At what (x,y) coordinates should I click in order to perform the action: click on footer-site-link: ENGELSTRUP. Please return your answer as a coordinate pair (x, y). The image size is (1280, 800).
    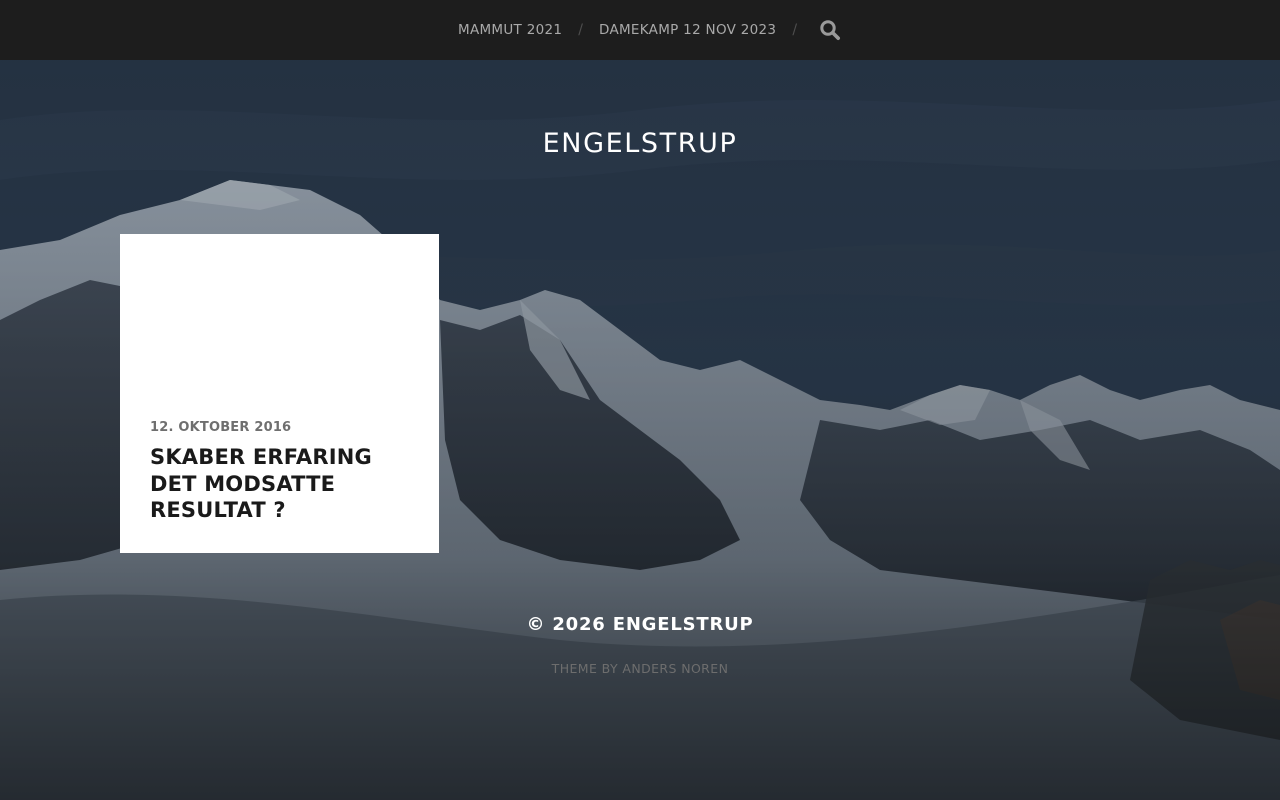
    Looking at the image, I should click on (683, 624).